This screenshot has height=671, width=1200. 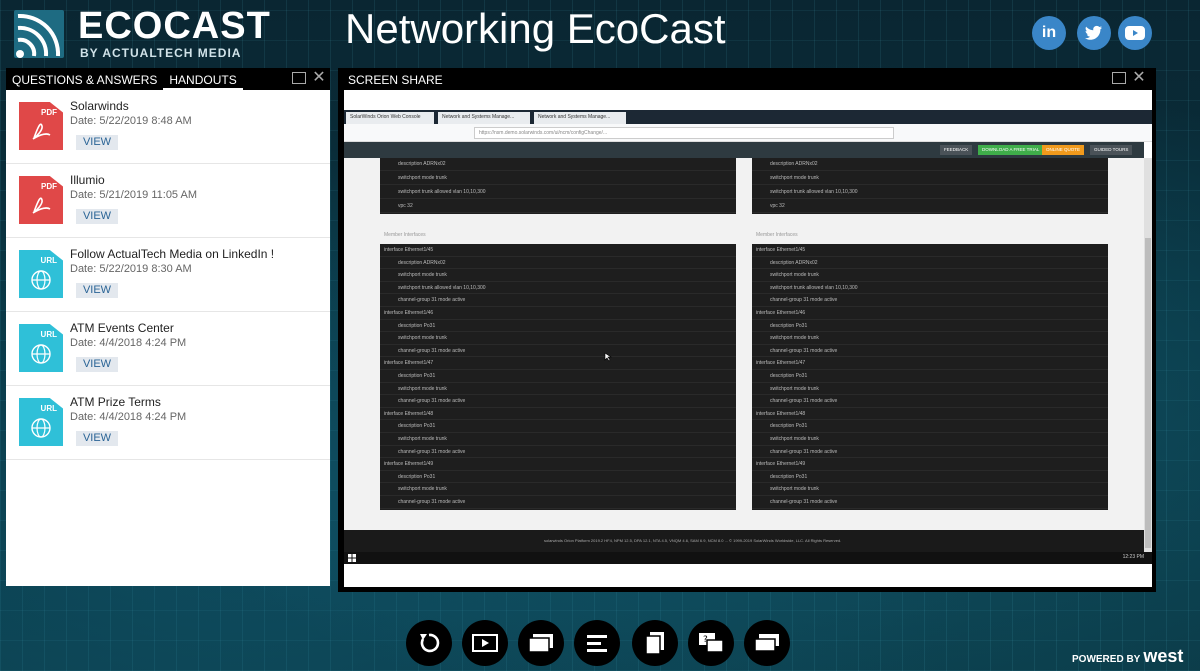 I want to click on screen-share-title: SCREEN SHARE, so click(x=395, y=80).